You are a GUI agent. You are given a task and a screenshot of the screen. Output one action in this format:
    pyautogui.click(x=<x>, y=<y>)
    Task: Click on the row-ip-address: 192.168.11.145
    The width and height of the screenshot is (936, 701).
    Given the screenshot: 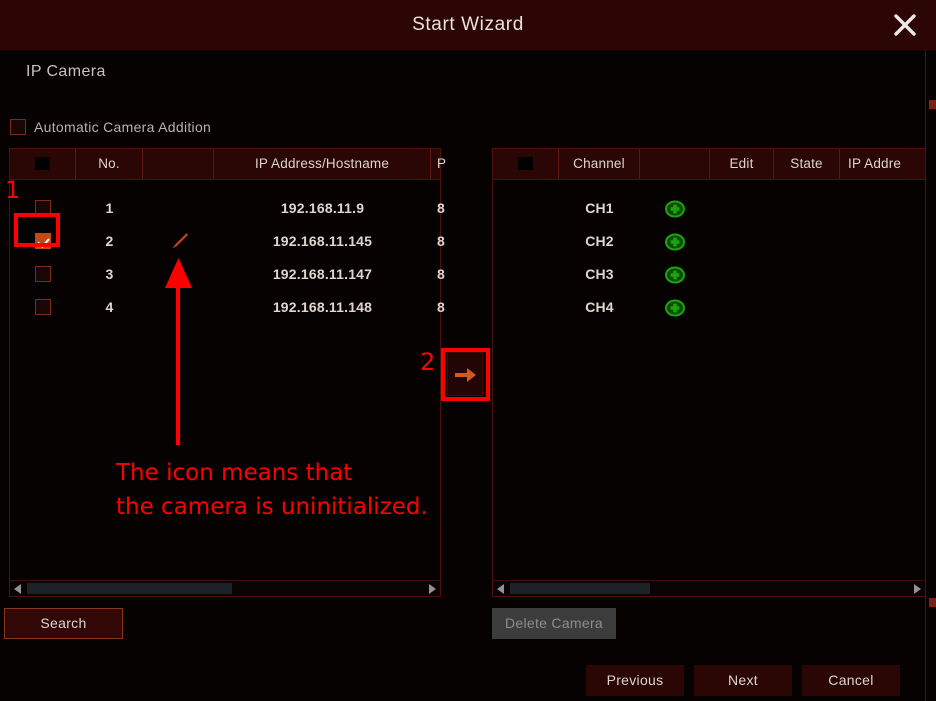 What is the action you would take?
    pyautogui.click(x=322, y=241)
    